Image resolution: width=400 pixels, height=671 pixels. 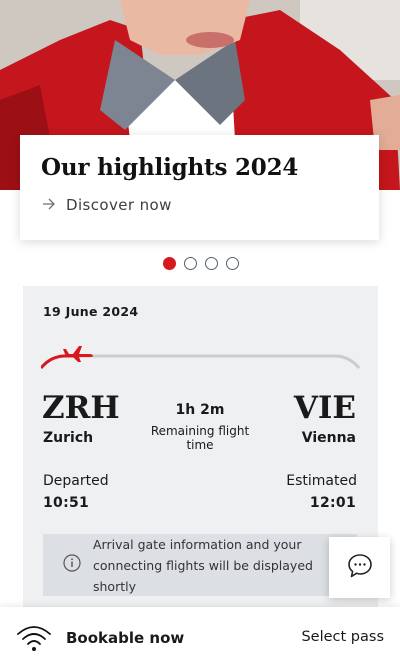 I want to click on destination-code: VIE, so click(x=324, y=408).